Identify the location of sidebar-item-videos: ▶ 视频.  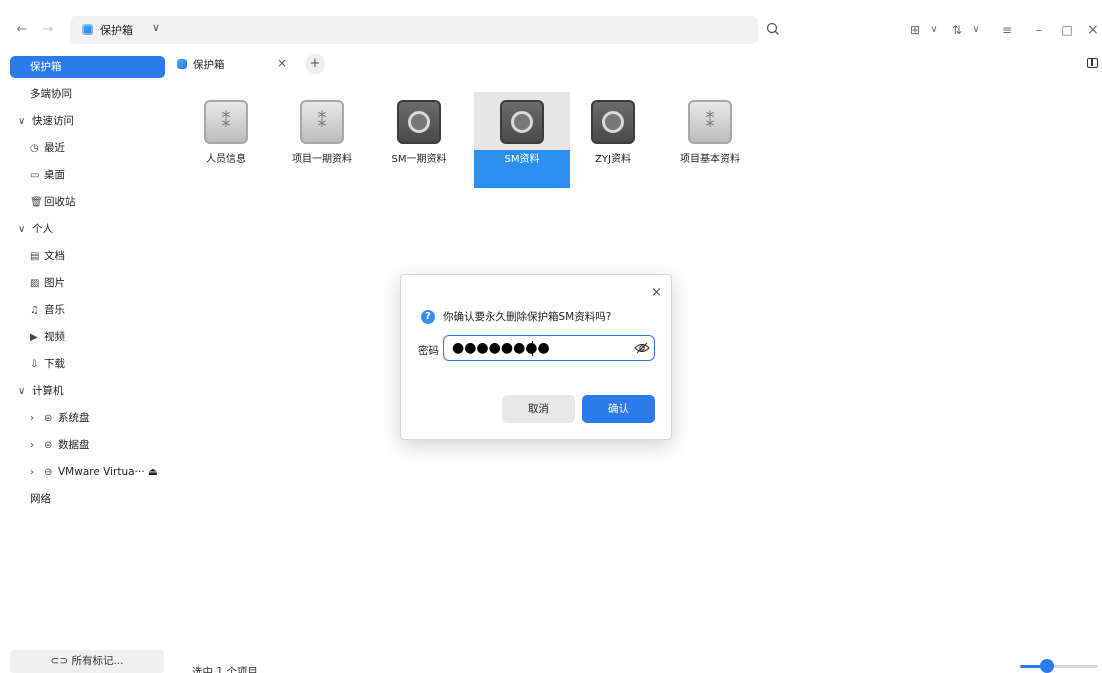
(87, 337).